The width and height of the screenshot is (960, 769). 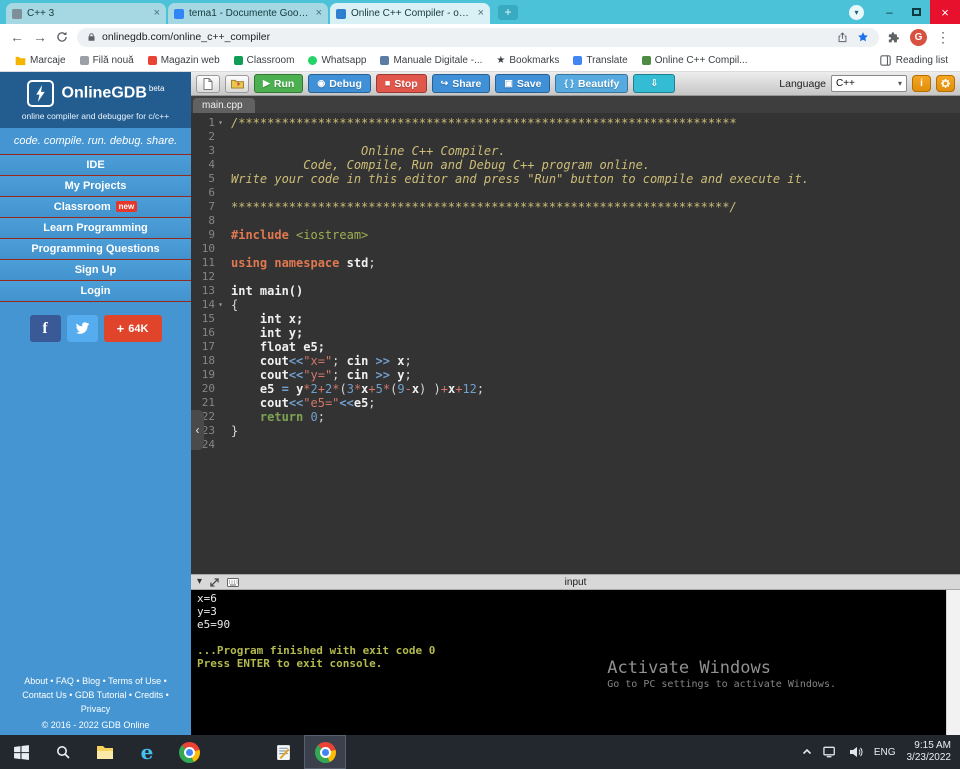 I want to click on stop-button: ■ Stop, so click(x=401, y=83).